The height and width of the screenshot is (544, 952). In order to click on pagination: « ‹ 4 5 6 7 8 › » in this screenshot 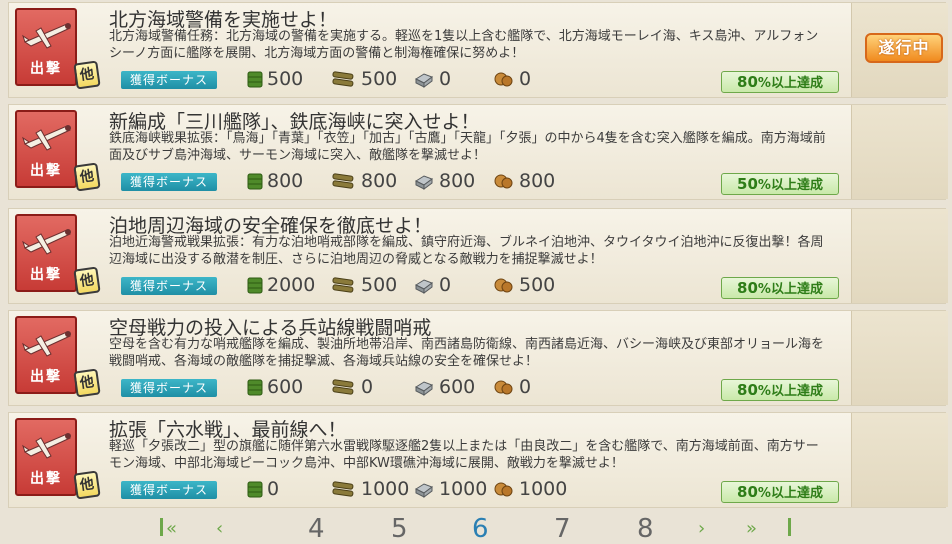, I will do `click(475, 528)`.